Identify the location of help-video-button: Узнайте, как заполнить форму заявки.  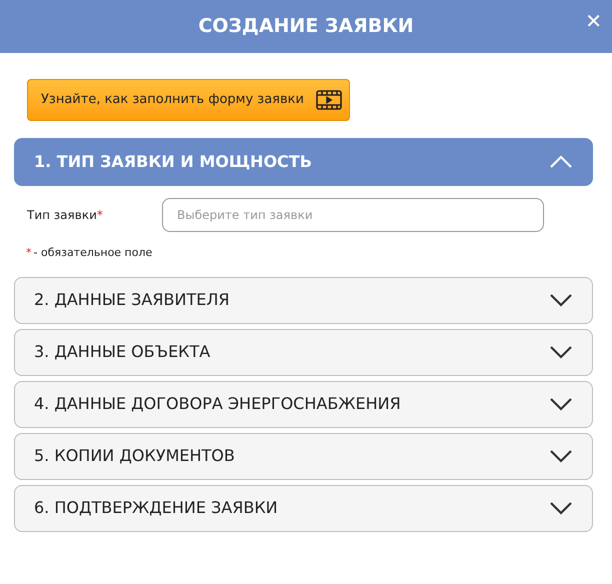
(188, 100).